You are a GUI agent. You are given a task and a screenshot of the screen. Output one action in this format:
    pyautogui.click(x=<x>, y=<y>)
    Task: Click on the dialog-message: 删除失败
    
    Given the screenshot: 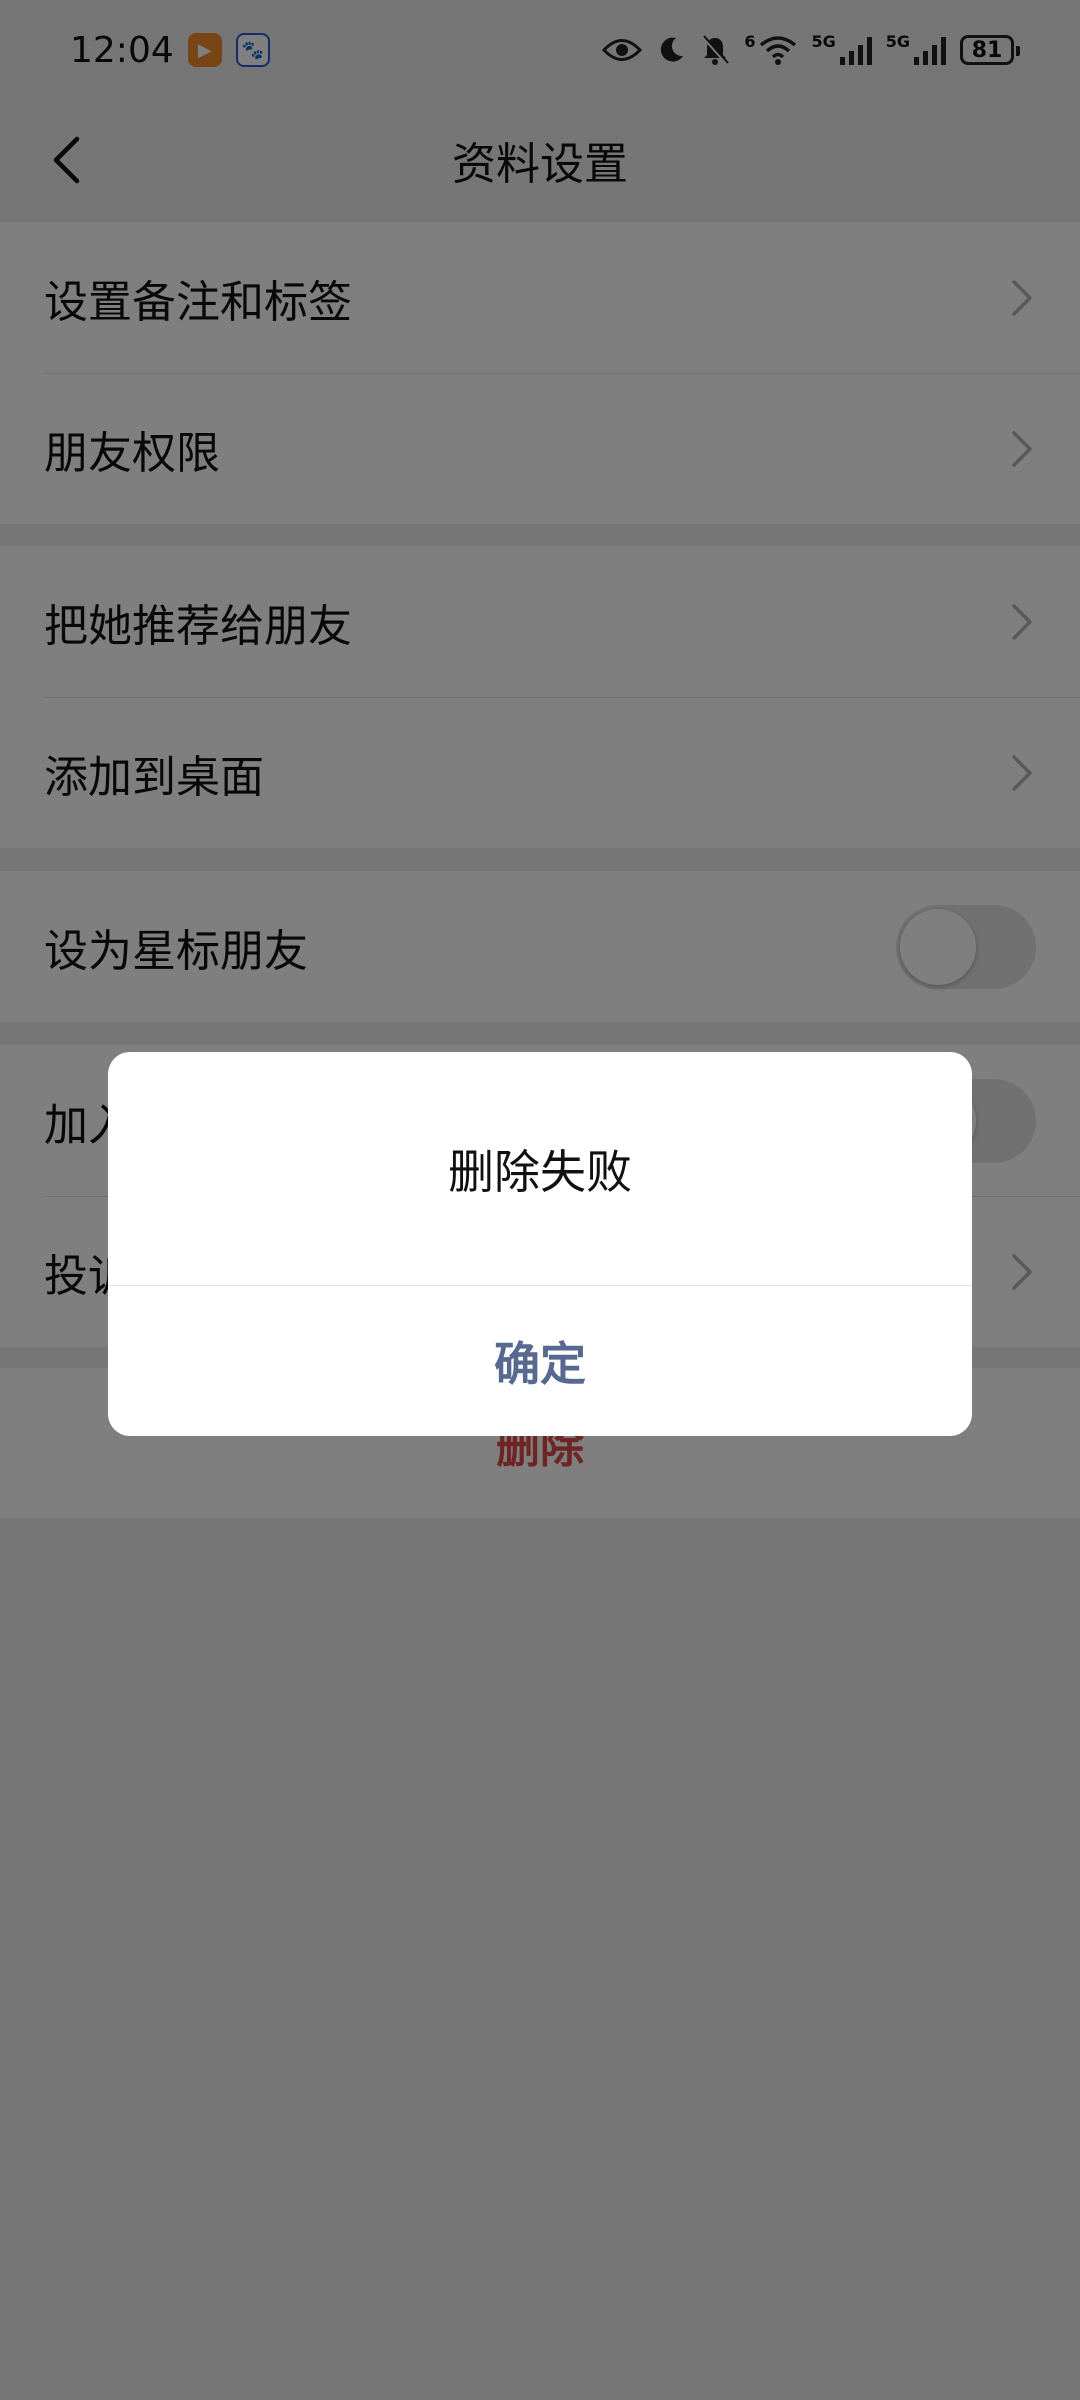 What is the action you would take?
    pyautogui.click(x=540, y=1169)
    